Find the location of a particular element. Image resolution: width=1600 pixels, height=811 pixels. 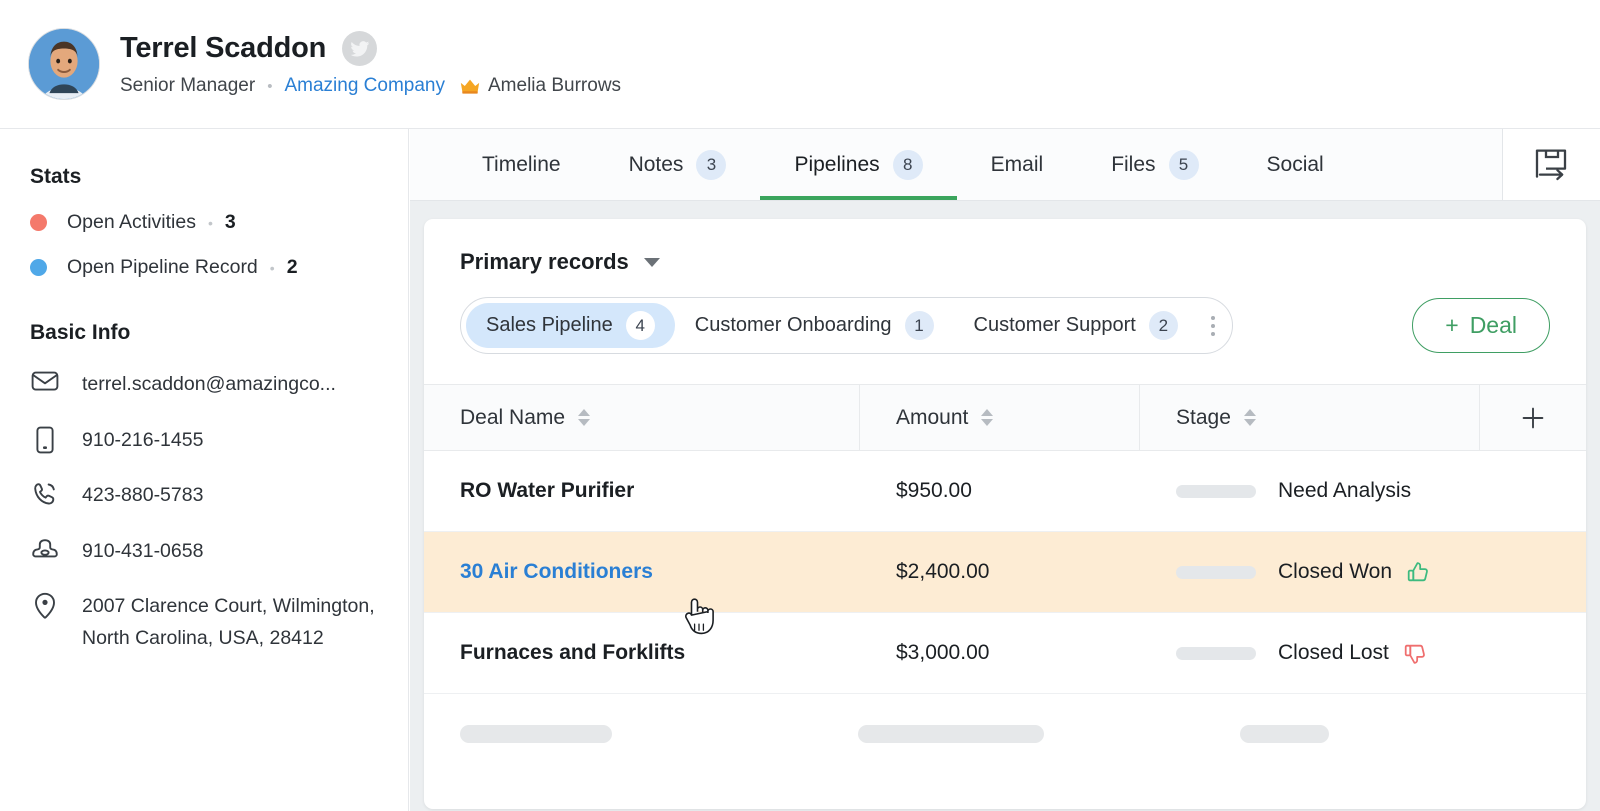

pipeline-chip-sales-pipeline: Sales Pipeline 4 is located at coordinates (570, 325).